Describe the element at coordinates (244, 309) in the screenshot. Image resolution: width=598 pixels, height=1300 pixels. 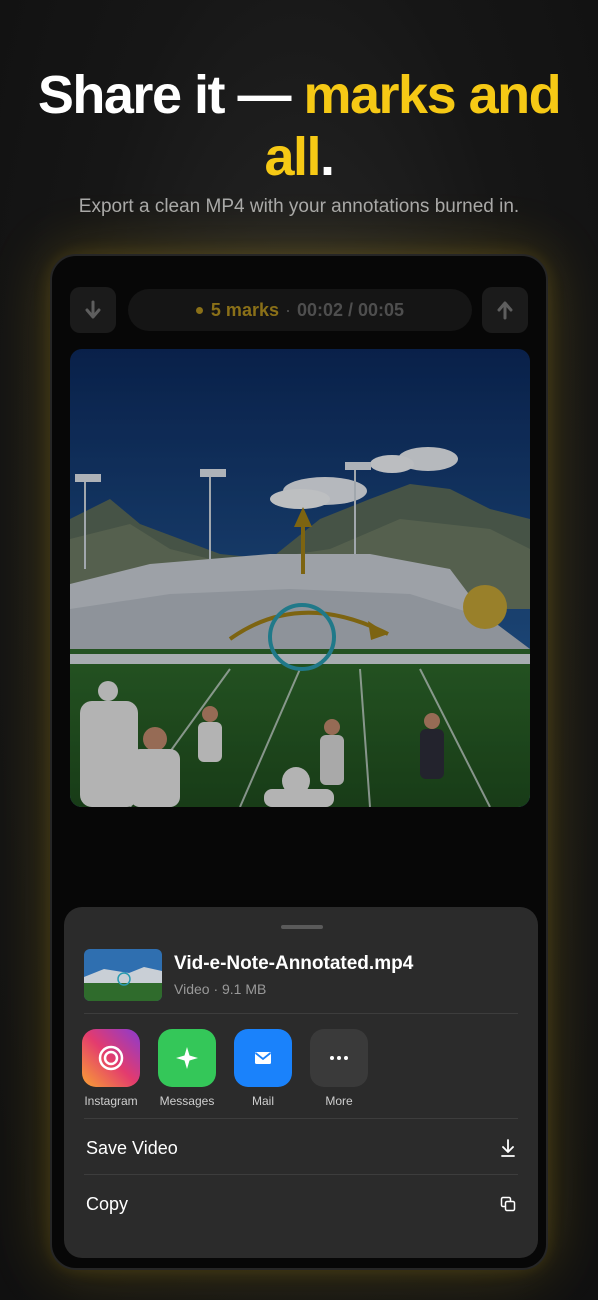
I see `marks-count: 5 marks` at that location.